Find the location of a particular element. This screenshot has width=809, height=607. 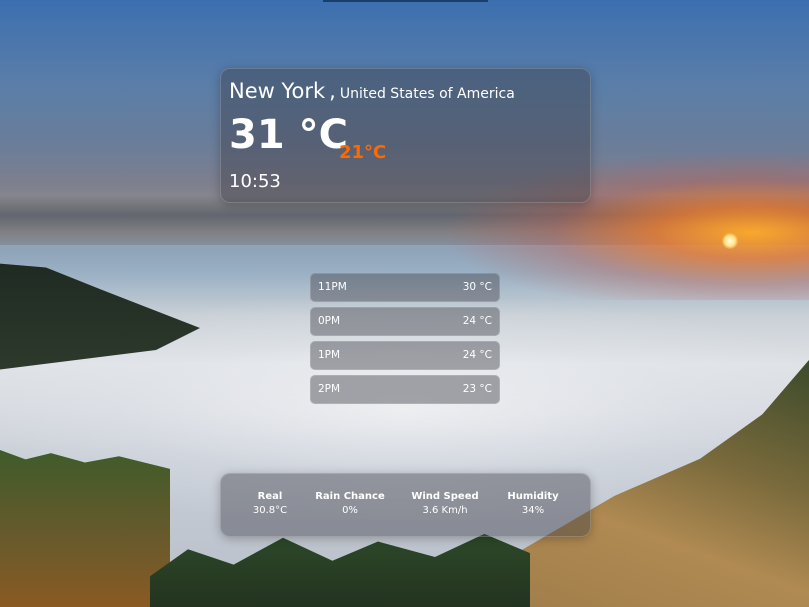

stat-value: 34% is located at coordinates (533, 510).